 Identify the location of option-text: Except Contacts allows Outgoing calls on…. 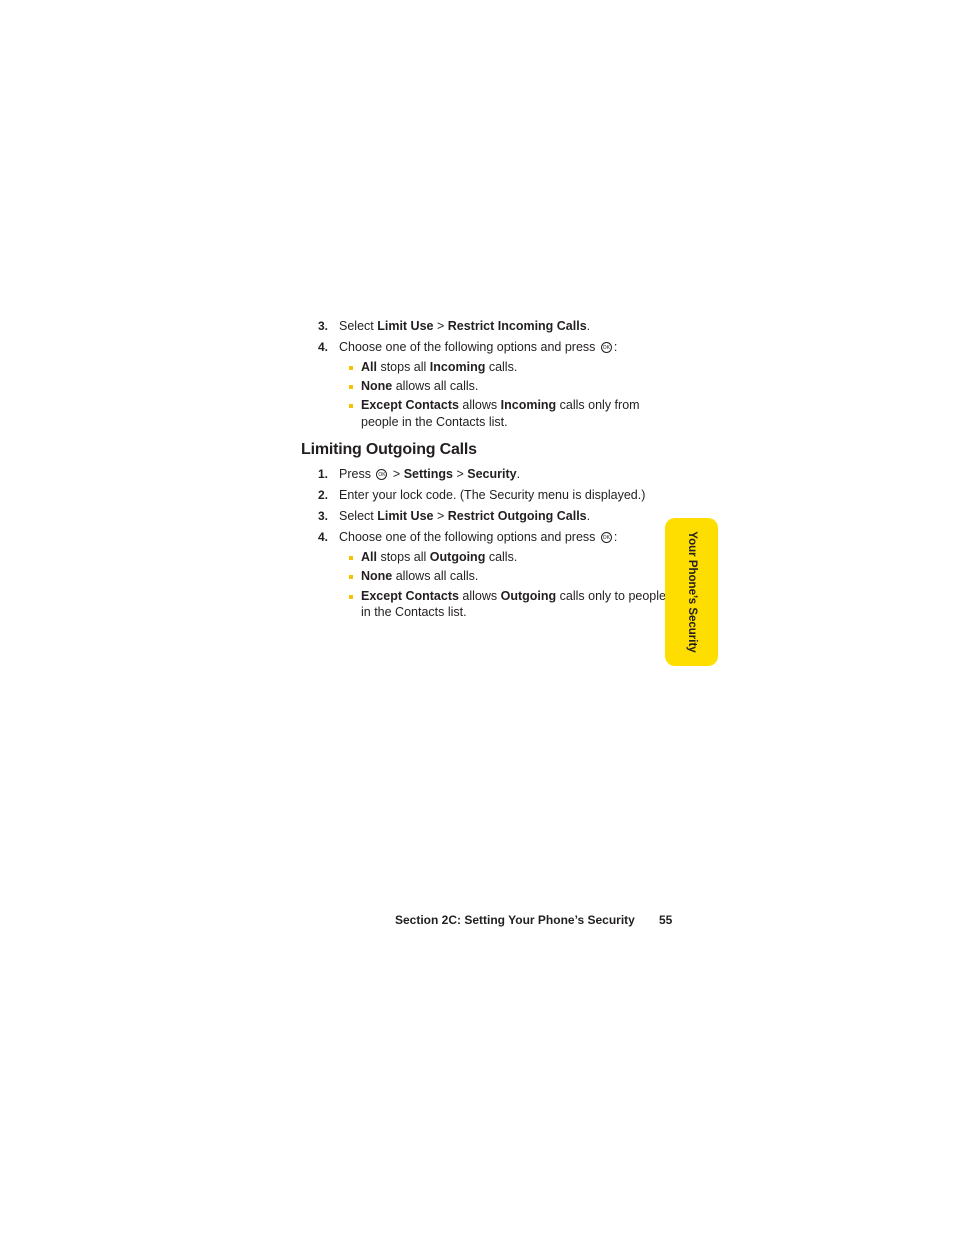
(513, 596).